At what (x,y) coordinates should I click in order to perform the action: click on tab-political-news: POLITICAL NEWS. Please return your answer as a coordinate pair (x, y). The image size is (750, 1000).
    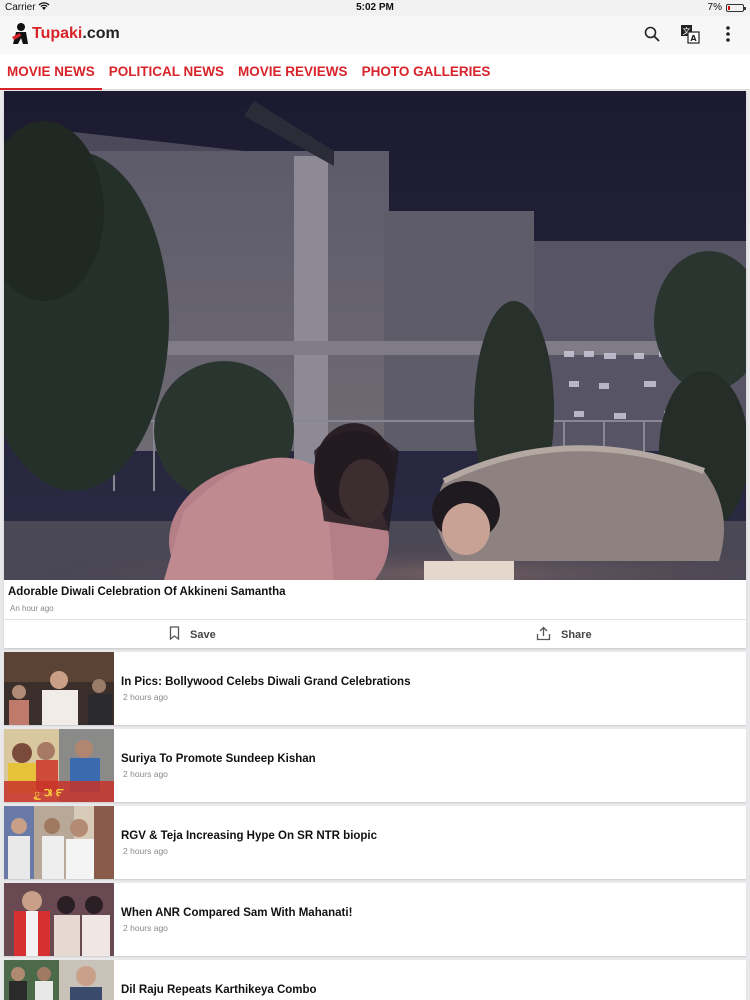
    Looking at the image, I should click on (166, 71).